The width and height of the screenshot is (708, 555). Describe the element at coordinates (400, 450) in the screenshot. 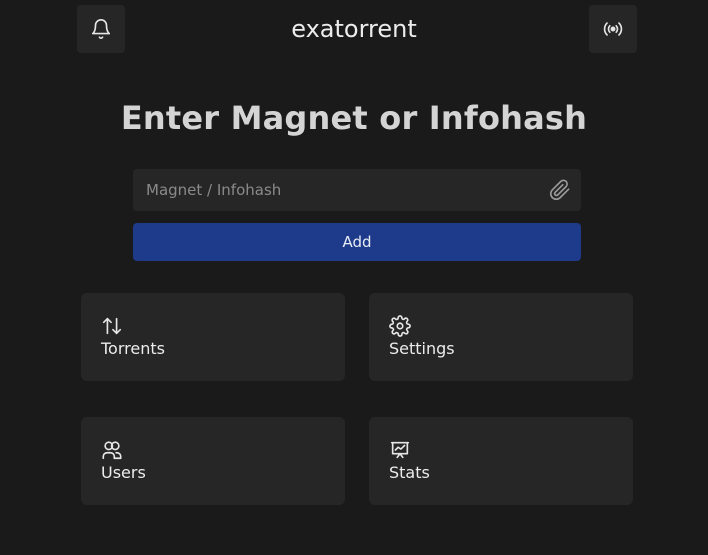

I see `chart-presentation-icon` at that location.